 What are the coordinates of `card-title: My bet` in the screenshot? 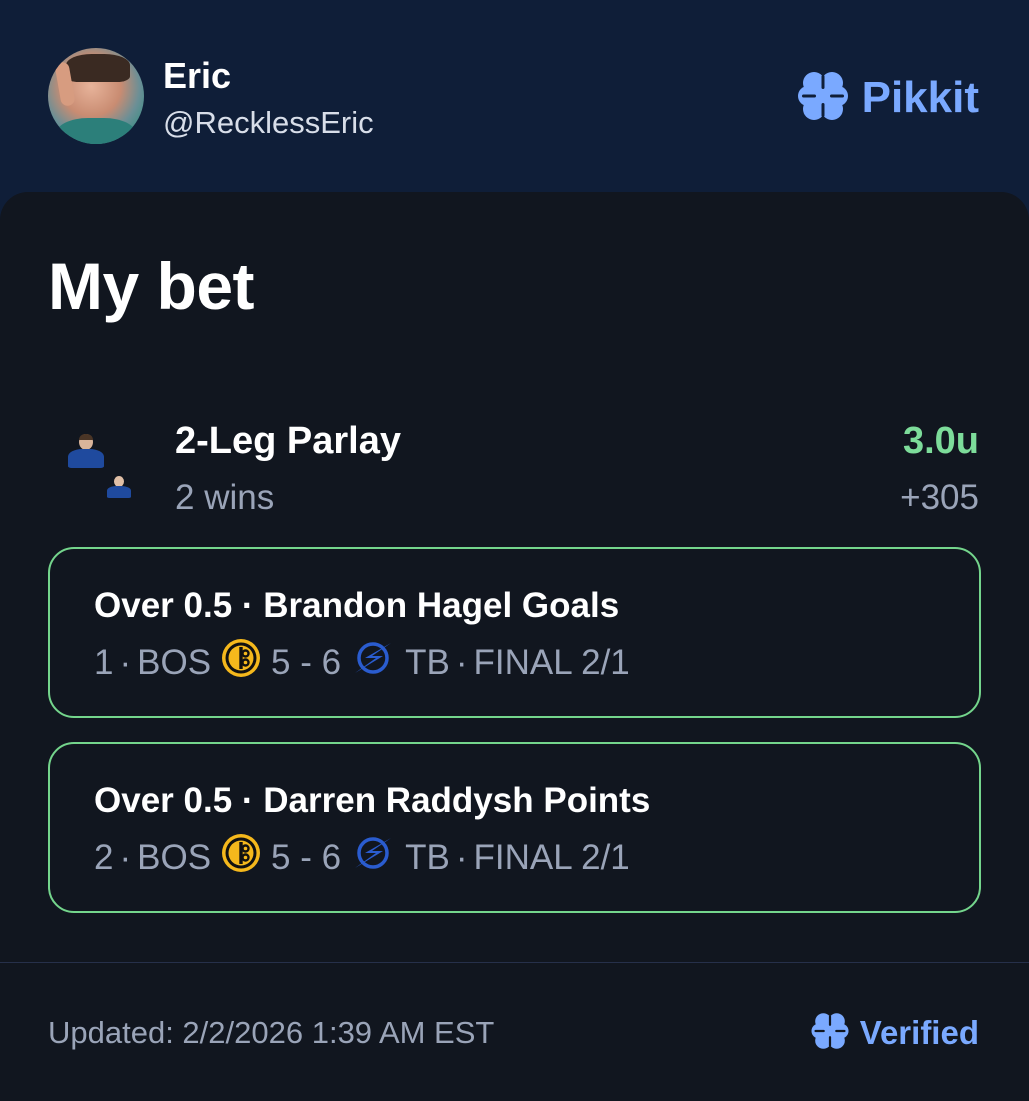 It's located at (151, 286).